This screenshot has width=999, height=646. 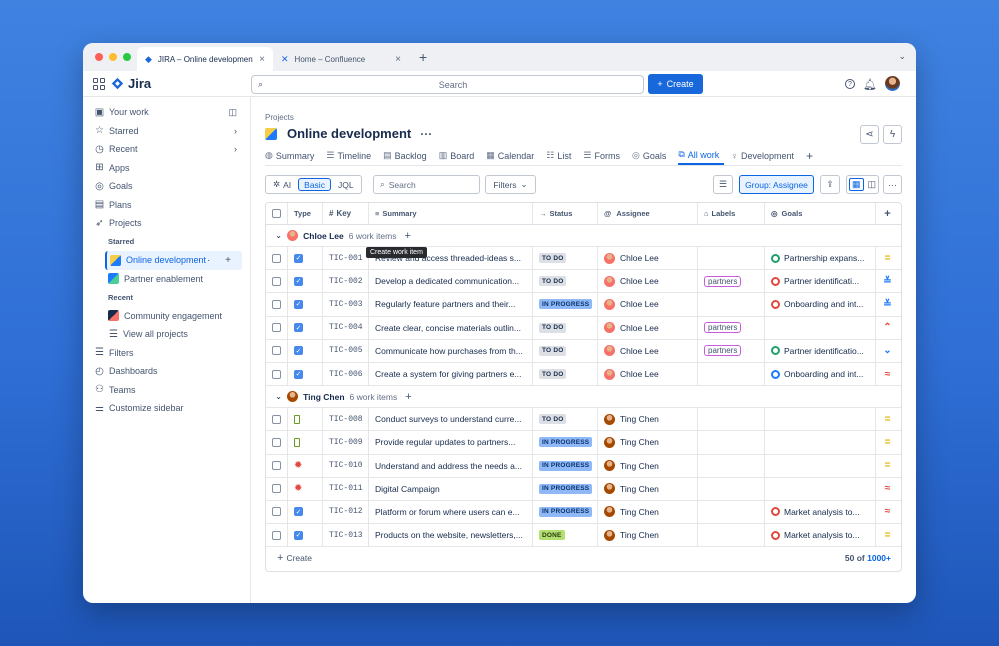 I want to click on sidebar-item-projects: ➶ Projects, so click(x=166, y=223).